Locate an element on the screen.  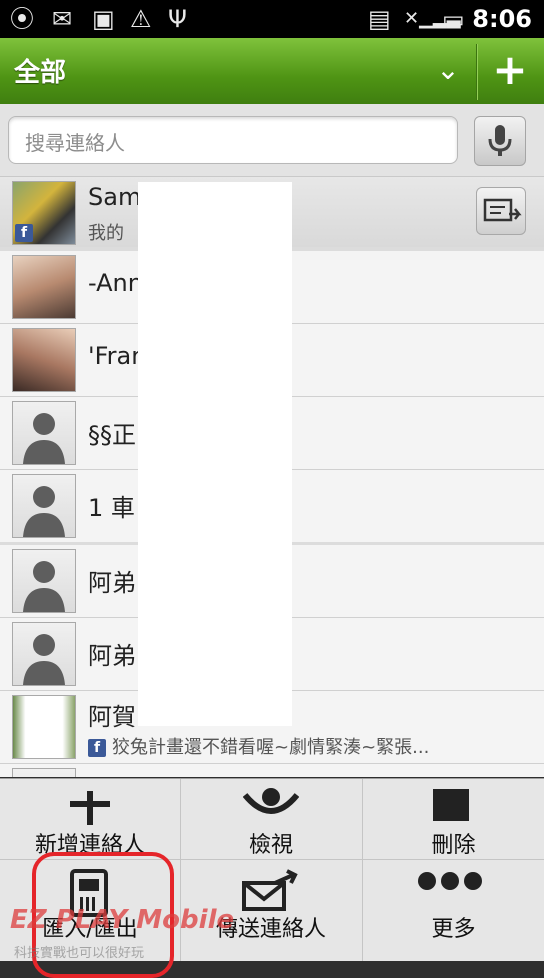
menu-item-label: 更多 is located at coordinates (453, 929).